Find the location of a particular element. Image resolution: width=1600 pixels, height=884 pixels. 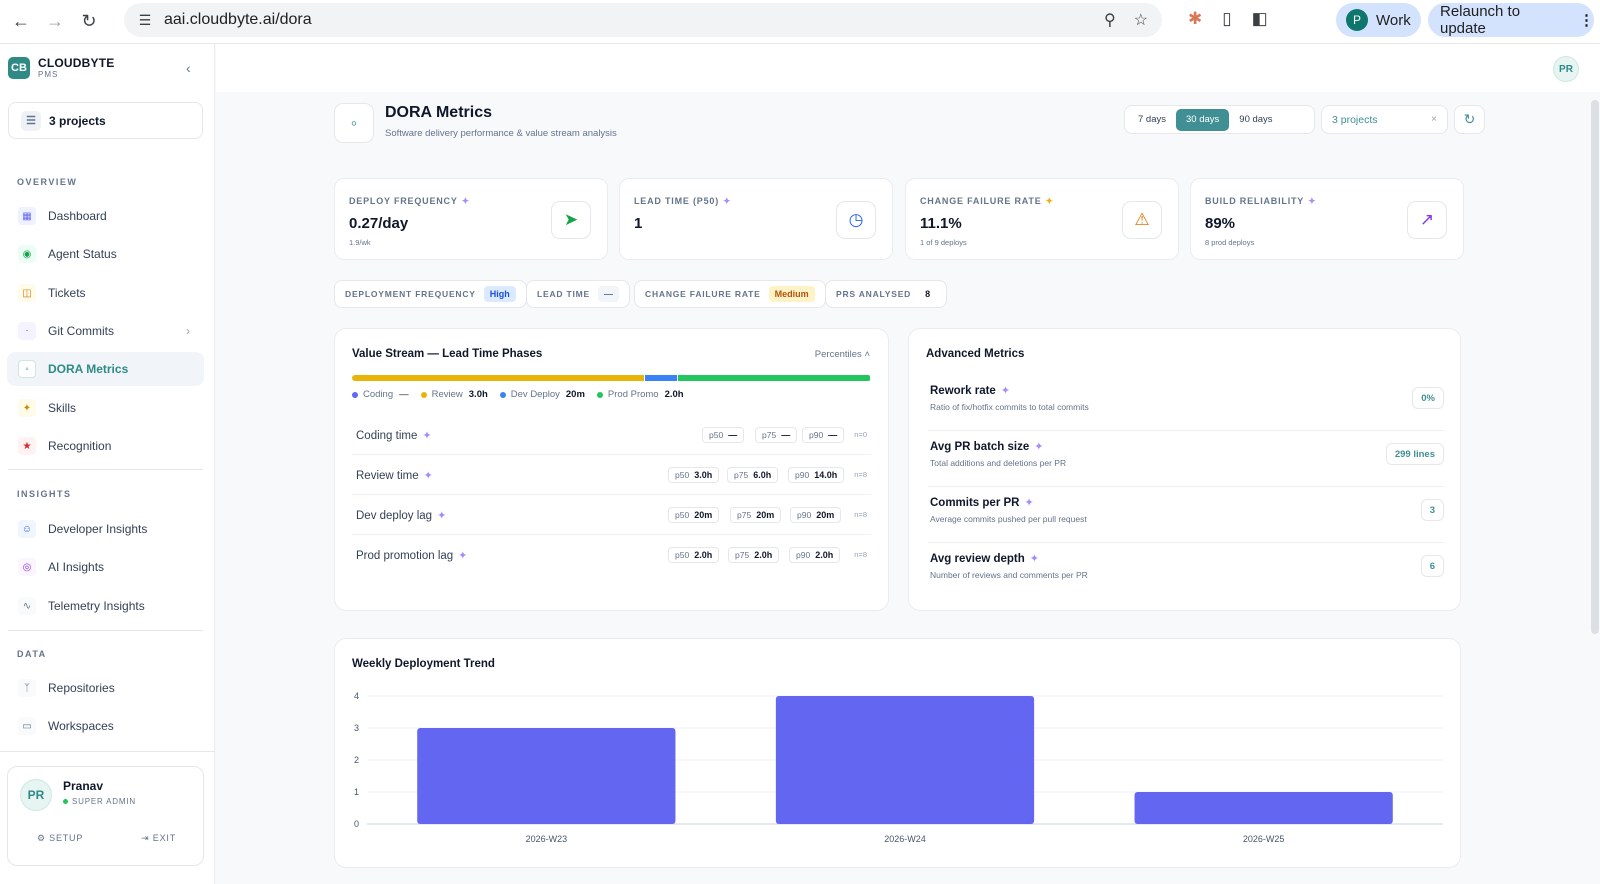

p50-chip: p50 3.0h is located at coordinates (694, 475).